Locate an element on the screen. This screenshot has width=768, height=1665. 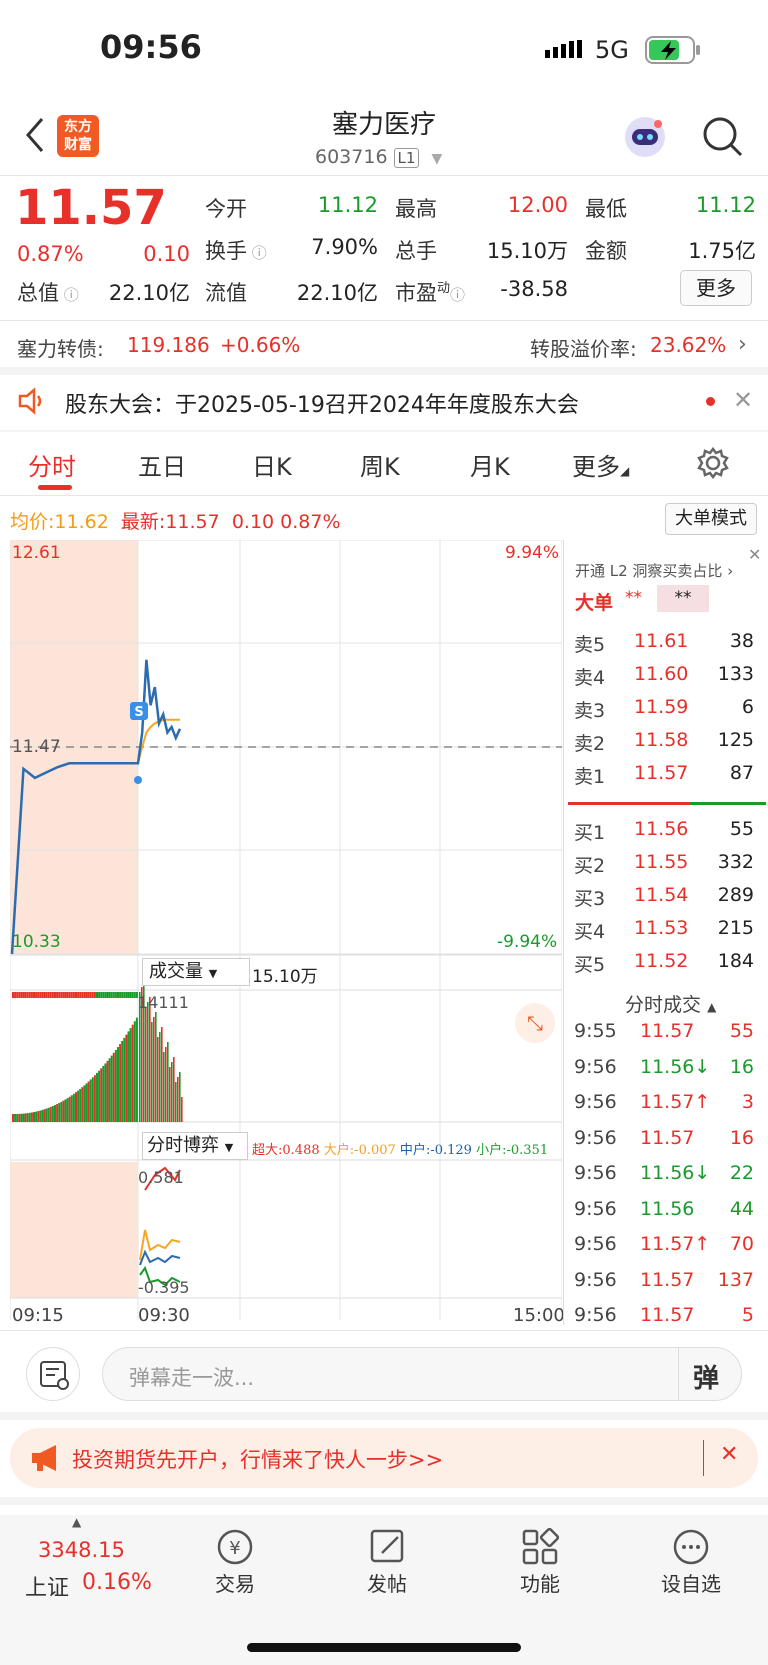
index-name: 上证 is located at coordinates (47, 1586).